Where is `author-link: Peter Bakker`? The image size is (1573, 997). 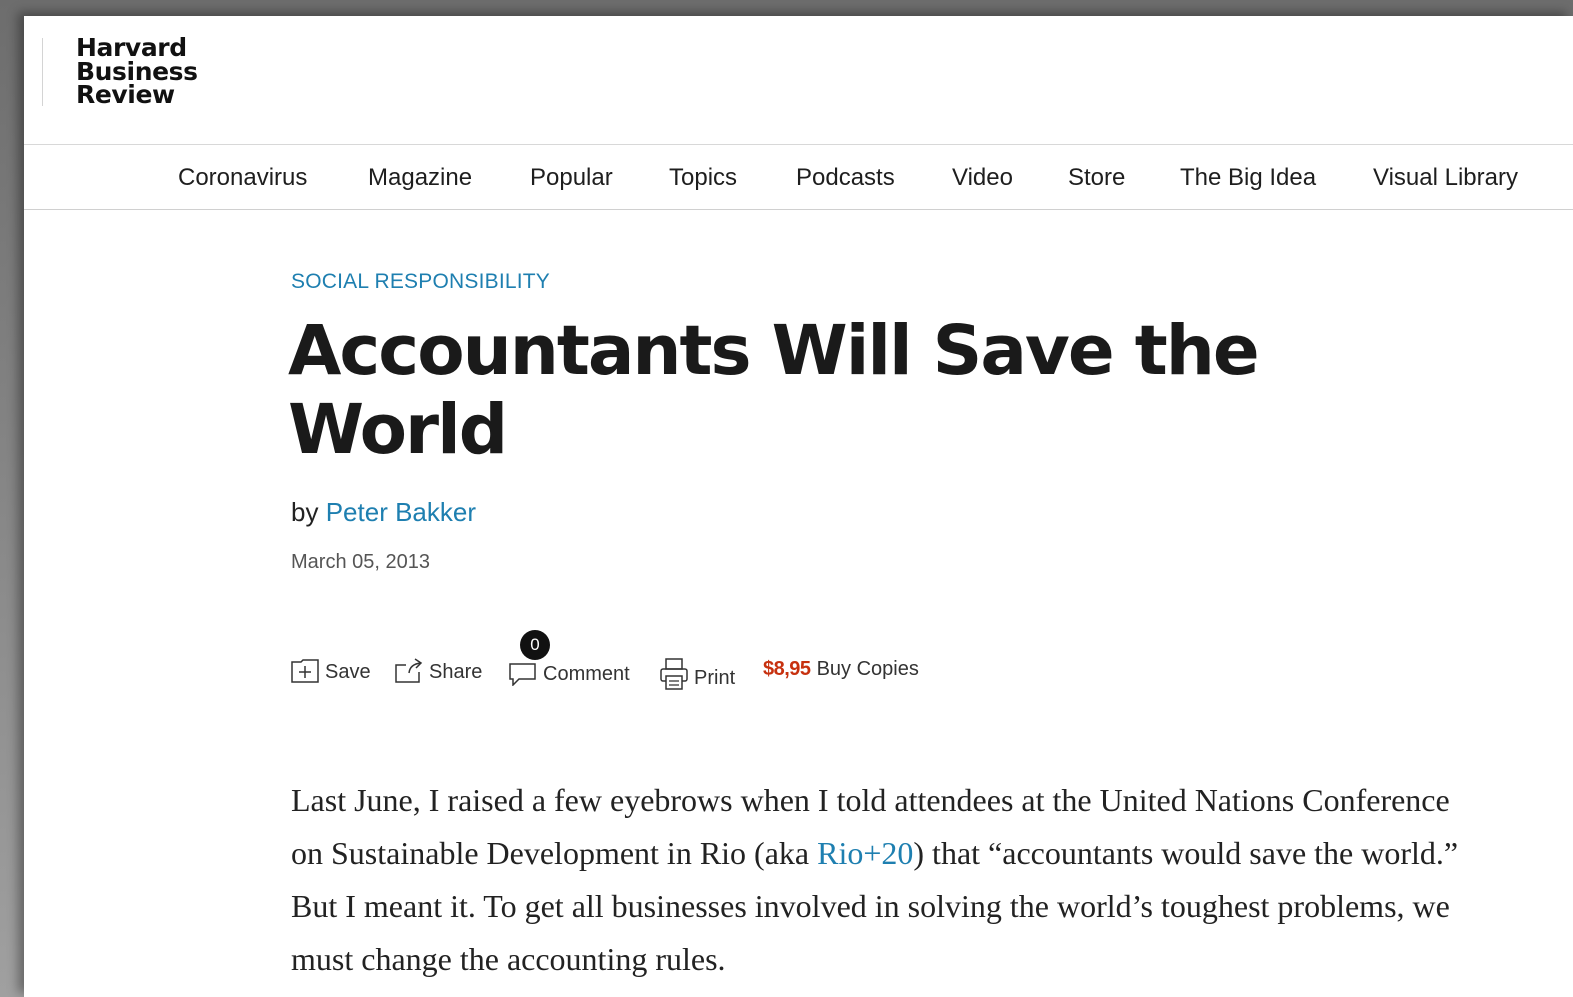
author-link: Peter Bakker is located at coordinates (401, 512).